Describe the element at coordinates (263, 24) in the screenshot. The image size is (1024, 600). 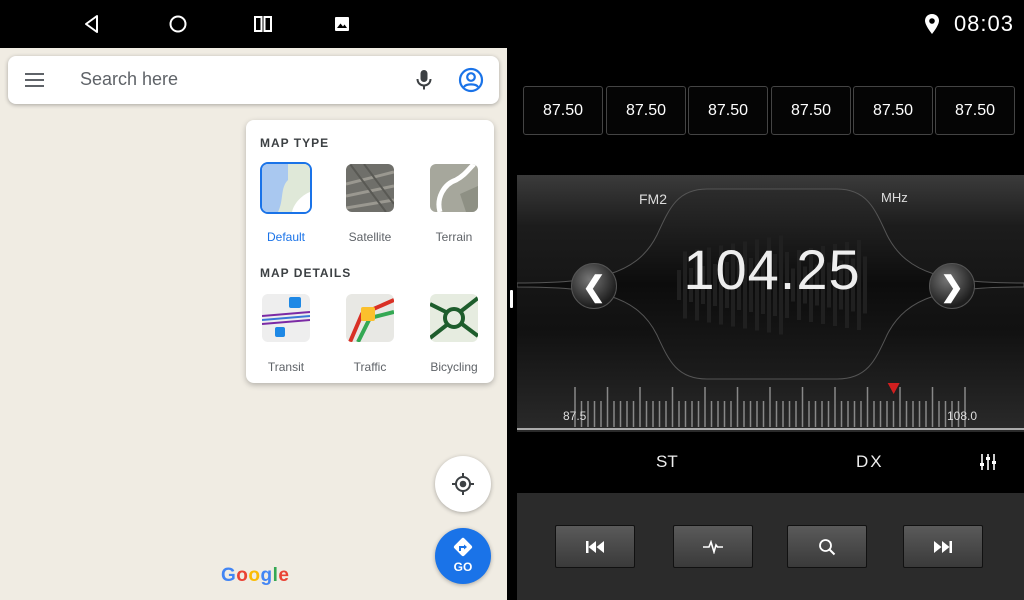
I see `recents-icon` at that location.